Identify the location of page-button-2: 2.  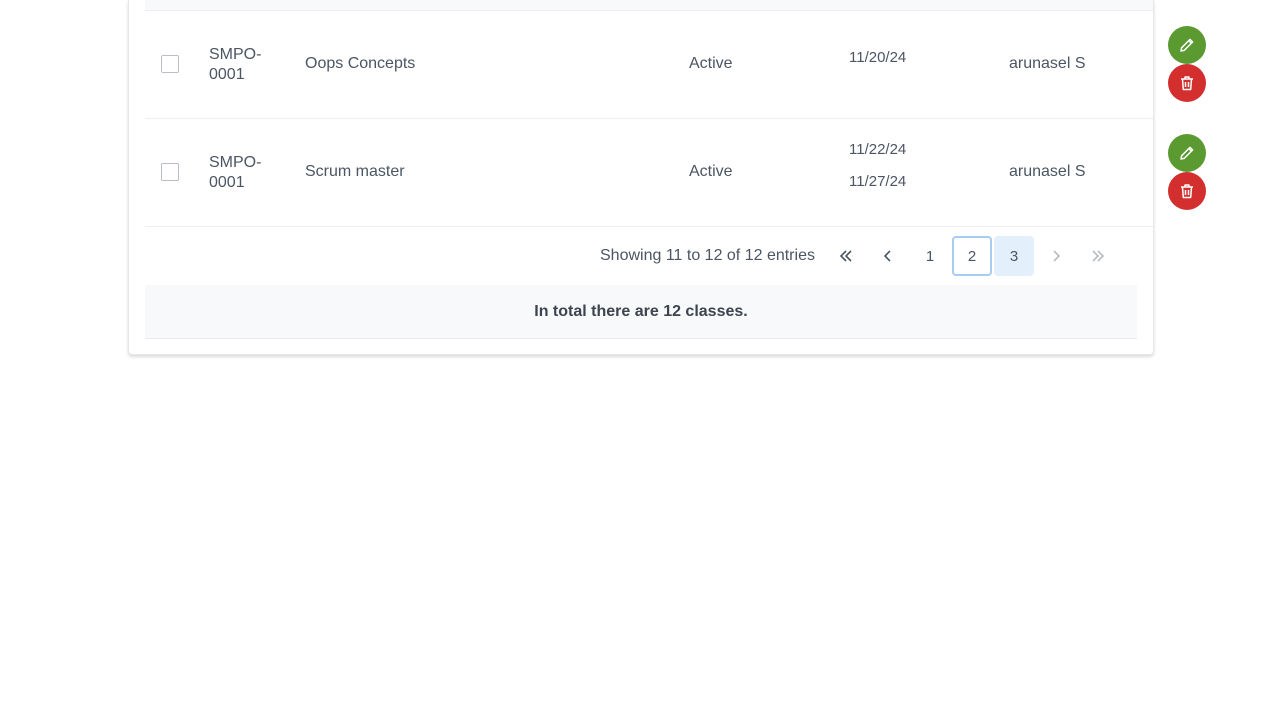
(972, 256).